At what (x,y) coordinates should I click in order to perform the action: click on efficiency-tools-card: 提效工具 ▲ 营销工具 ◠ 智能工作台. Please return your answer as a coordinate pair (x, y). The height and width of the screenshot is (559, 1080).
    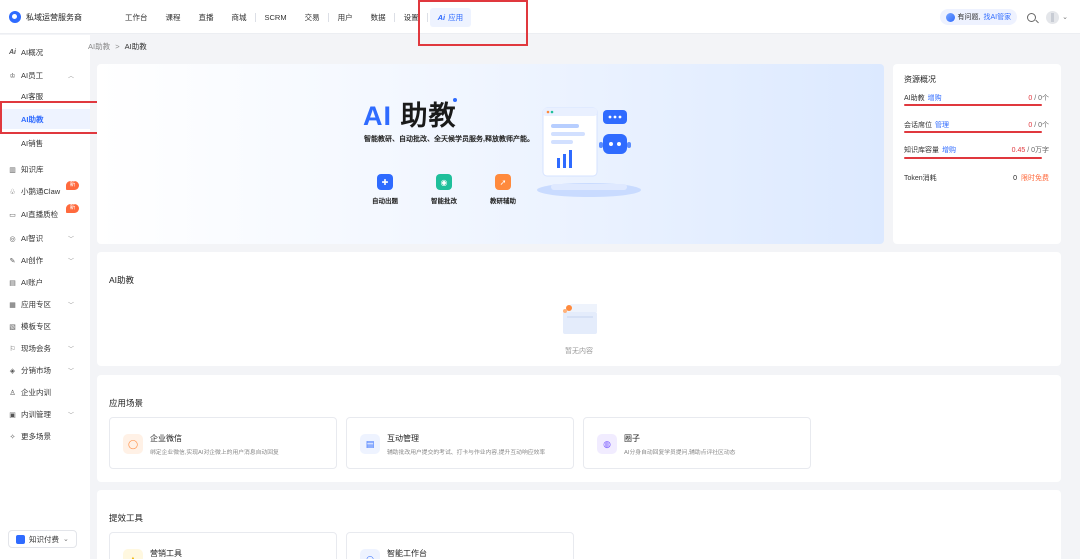
    Looking at the image, I should click on (579, 524).